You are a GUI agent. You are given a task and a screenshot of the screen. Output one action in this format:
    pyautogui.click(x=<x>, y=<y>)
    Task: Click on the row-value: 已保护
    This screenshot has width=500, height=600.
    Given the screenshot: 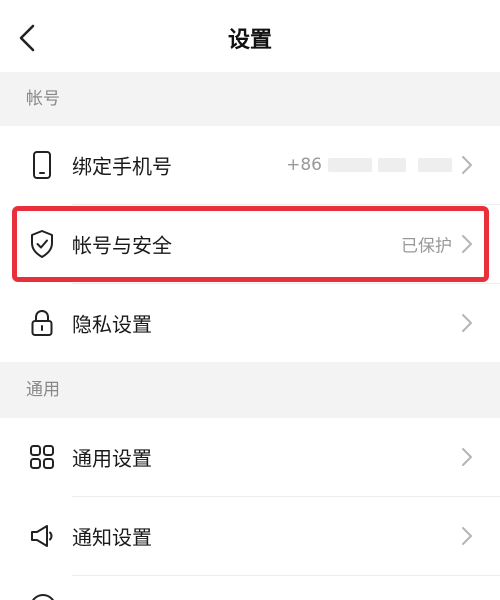 What is the action you would take?
    pyautogui.click(x=426, y=246)
    